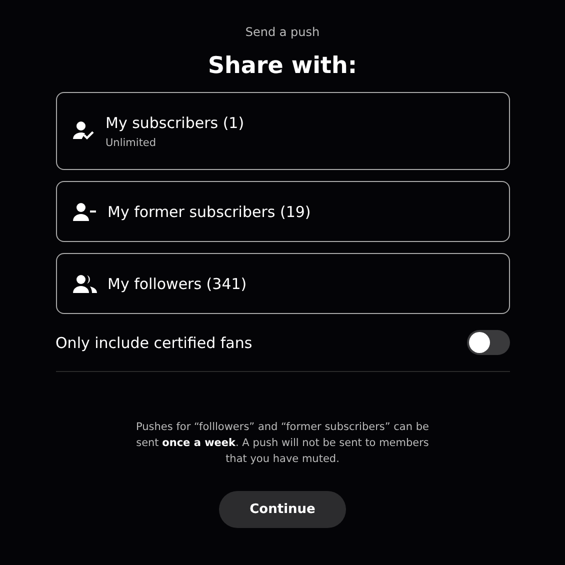  Describe the element at coordinates (282, 443) in the screenshot. I see `info-note: Pushes for “folllowers” and “former subscribers” can be sent once a week. A push will not be sent to members that you have muted.` at that location.